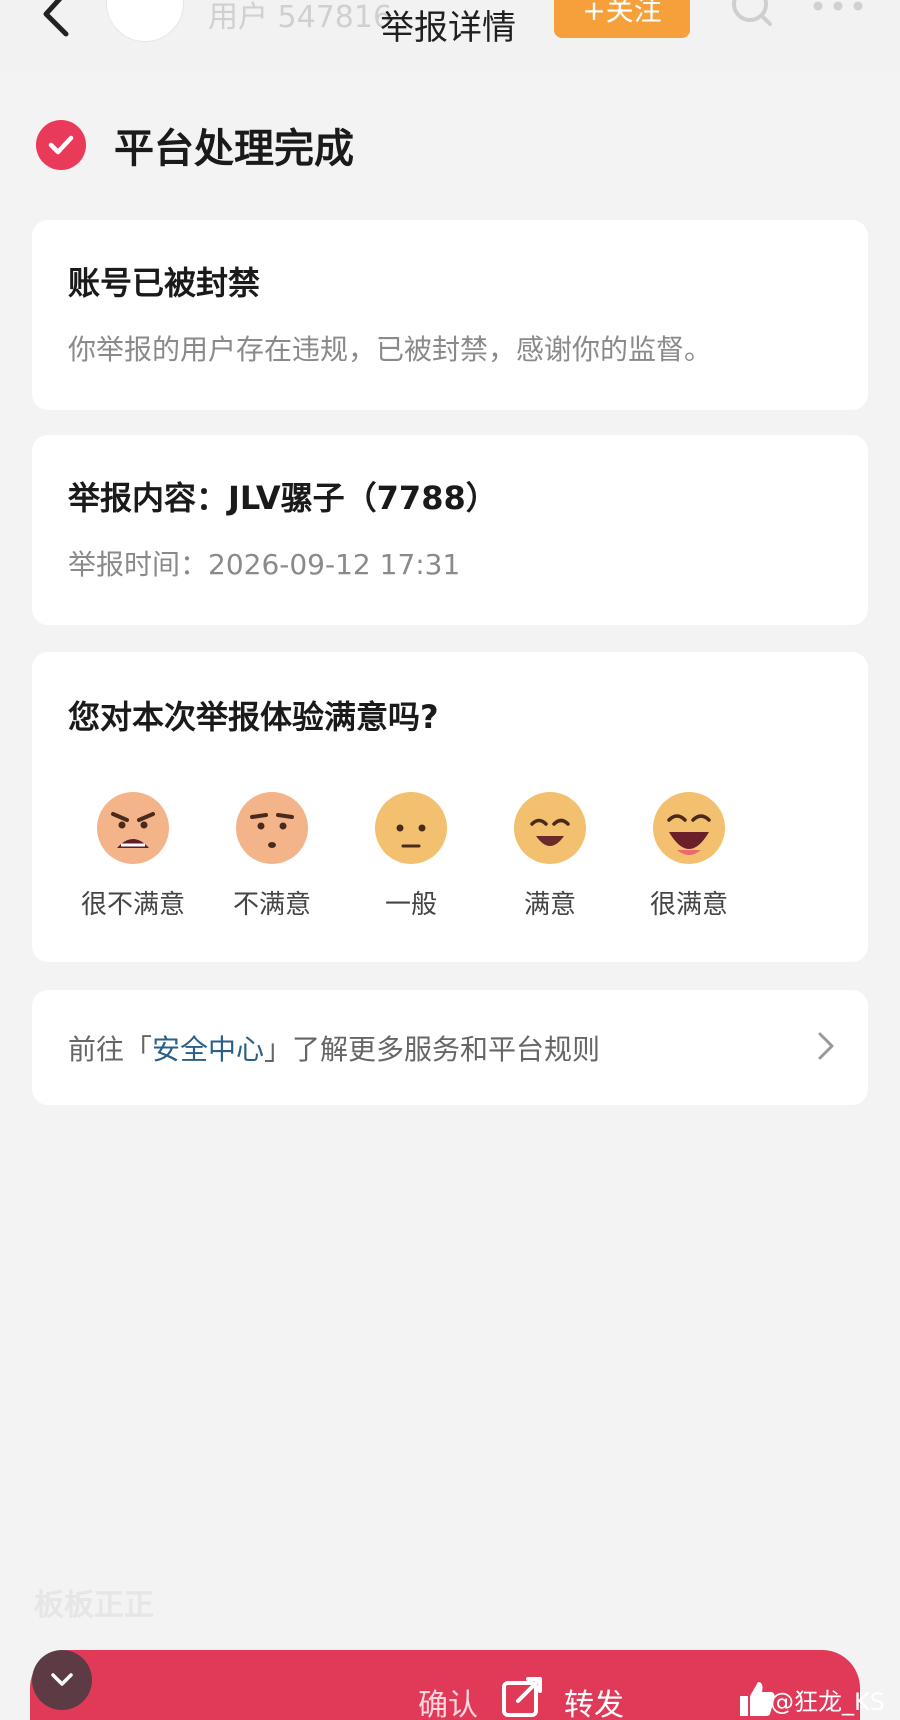 This screenshot has width=900, height=1720. Describe the element at coordinates (132, 905) in the screenshot. I see `rating-label: 很不满意` at that location.